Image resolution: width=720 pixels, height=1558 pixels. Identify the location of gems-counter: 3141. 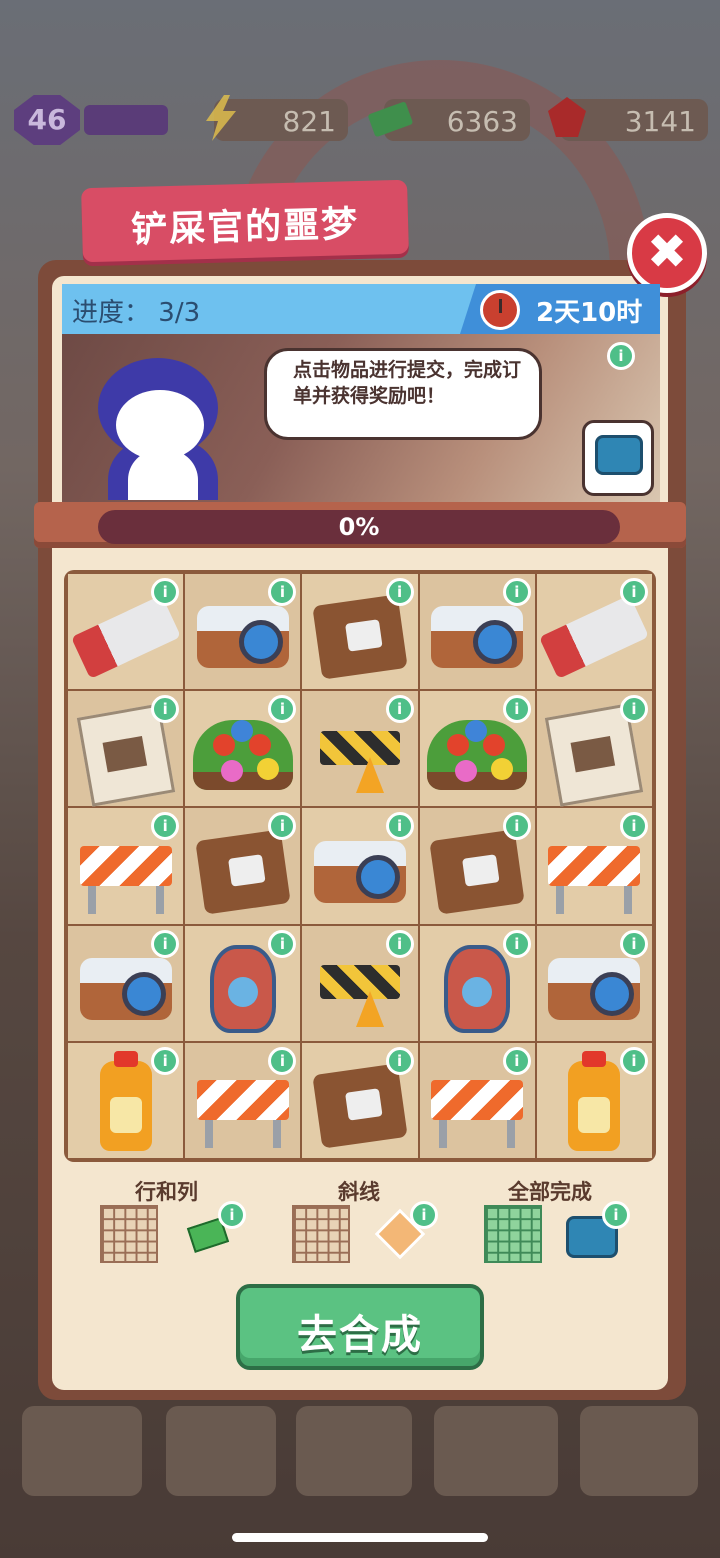
(628, 119).